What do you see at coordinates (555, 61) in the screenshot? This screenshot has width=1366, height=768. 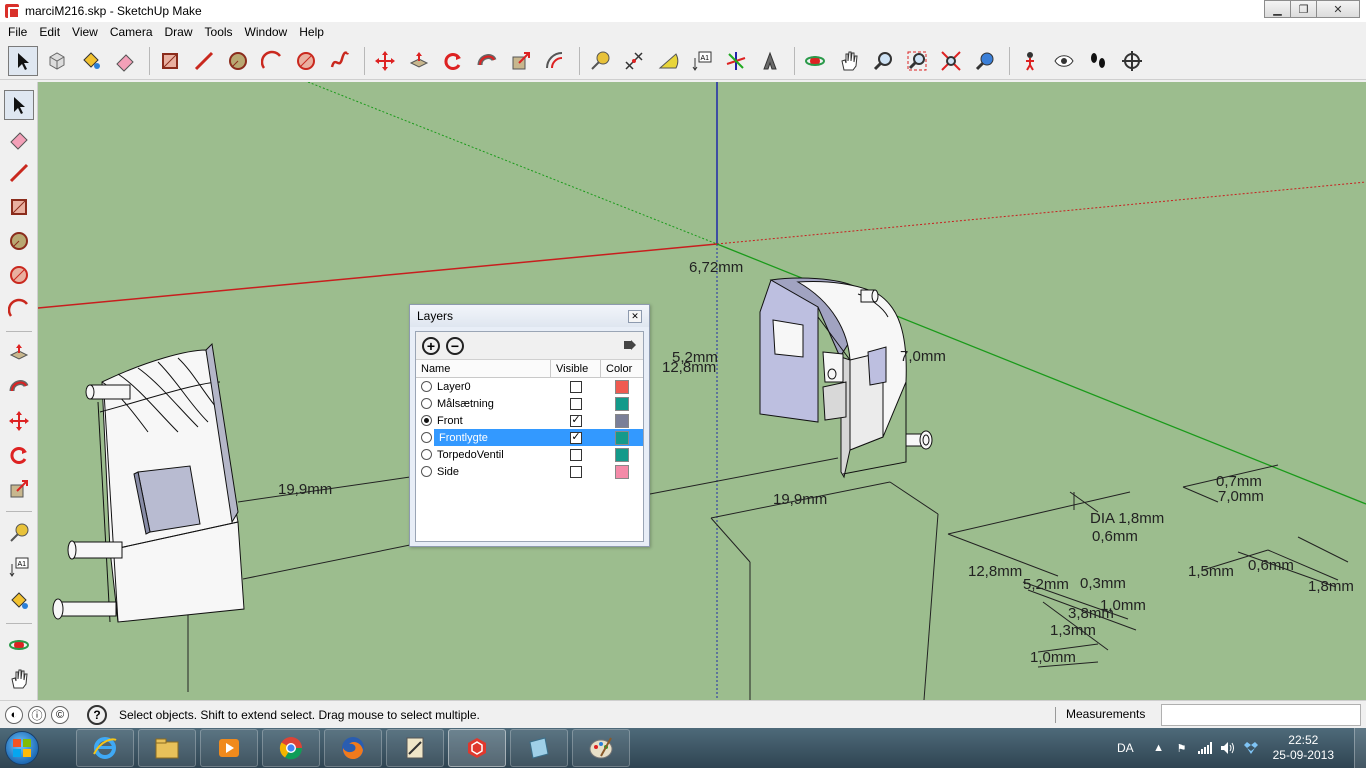 I see `offset-icon` at bounding box center [555, 61].